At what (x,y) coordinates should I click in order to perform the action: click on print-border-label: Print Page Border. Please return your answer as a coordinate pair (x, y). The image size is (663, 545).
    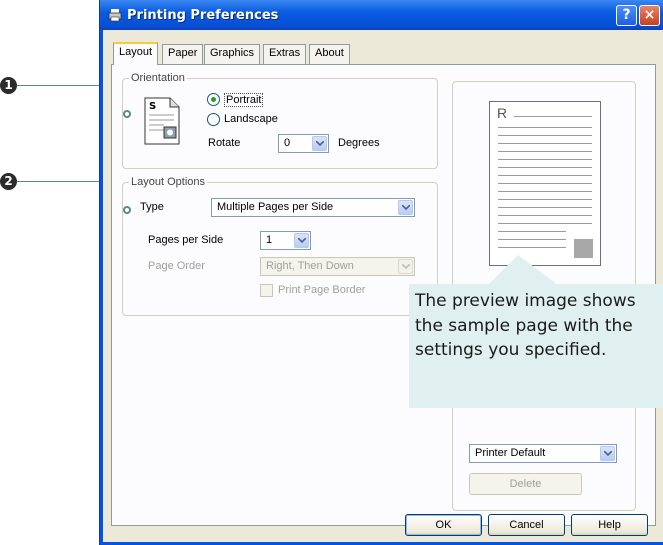
    Looking at the image, I should click on (321, 290).